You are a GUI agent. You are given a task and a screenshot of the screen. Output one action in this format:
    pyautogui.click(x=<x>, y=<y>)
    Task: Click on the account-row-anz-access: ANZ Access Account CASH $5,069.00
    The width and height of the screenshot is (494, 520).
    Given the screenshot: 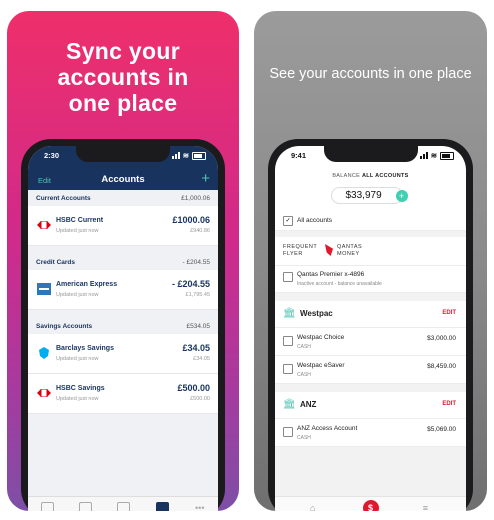 What is the action you would take?
    pyautogui.click(x=370, y=433)
    